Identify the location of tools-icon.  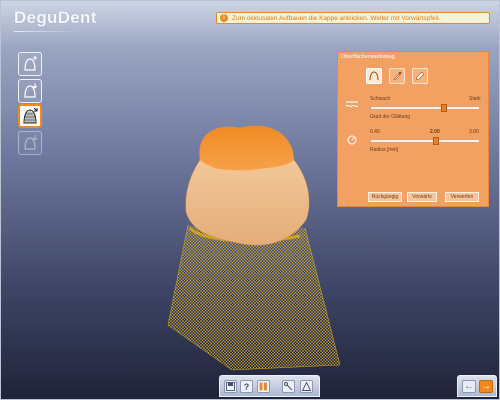
(288, 386).